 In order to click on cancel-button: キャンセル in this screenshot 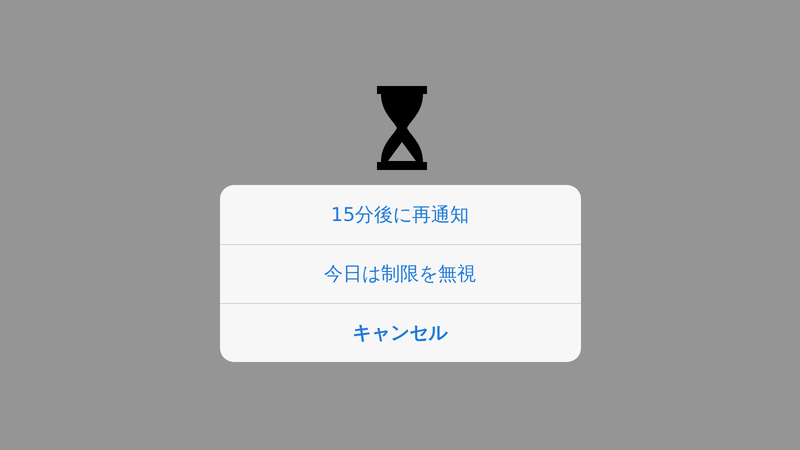, I will do `click(400, 332)`.